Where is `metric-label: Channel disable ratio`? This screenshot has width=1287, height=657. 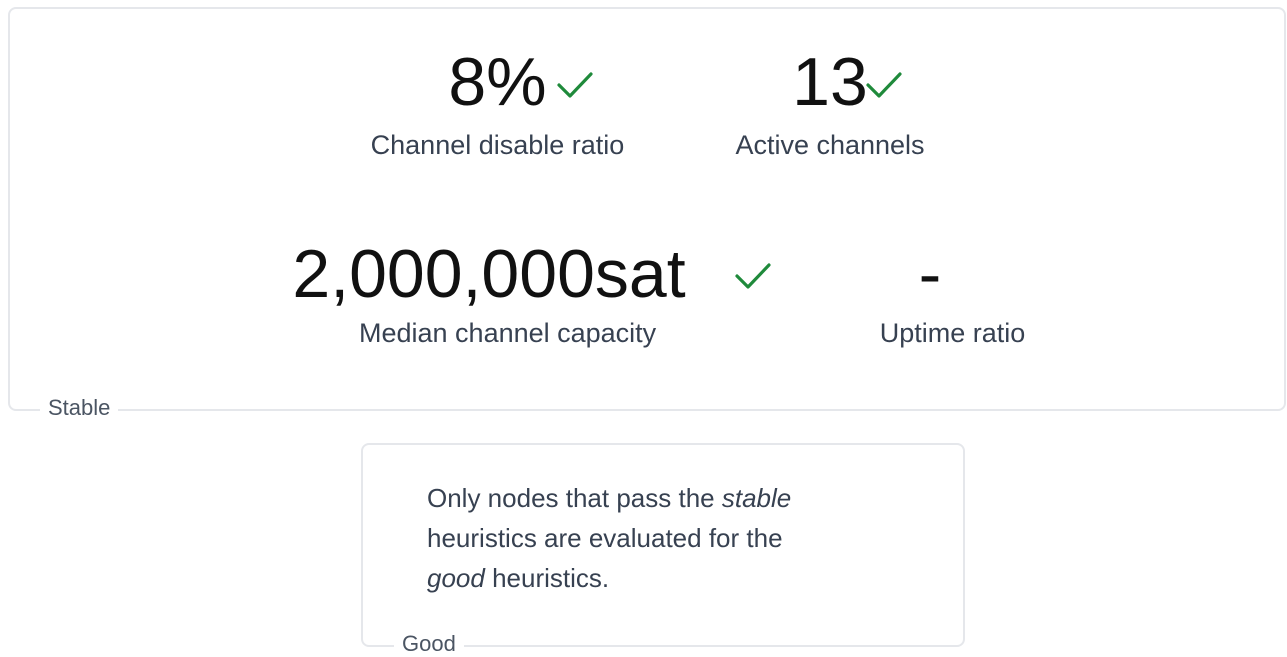 metric-label: Channel disable ratio is located at coordinates (497, 145).